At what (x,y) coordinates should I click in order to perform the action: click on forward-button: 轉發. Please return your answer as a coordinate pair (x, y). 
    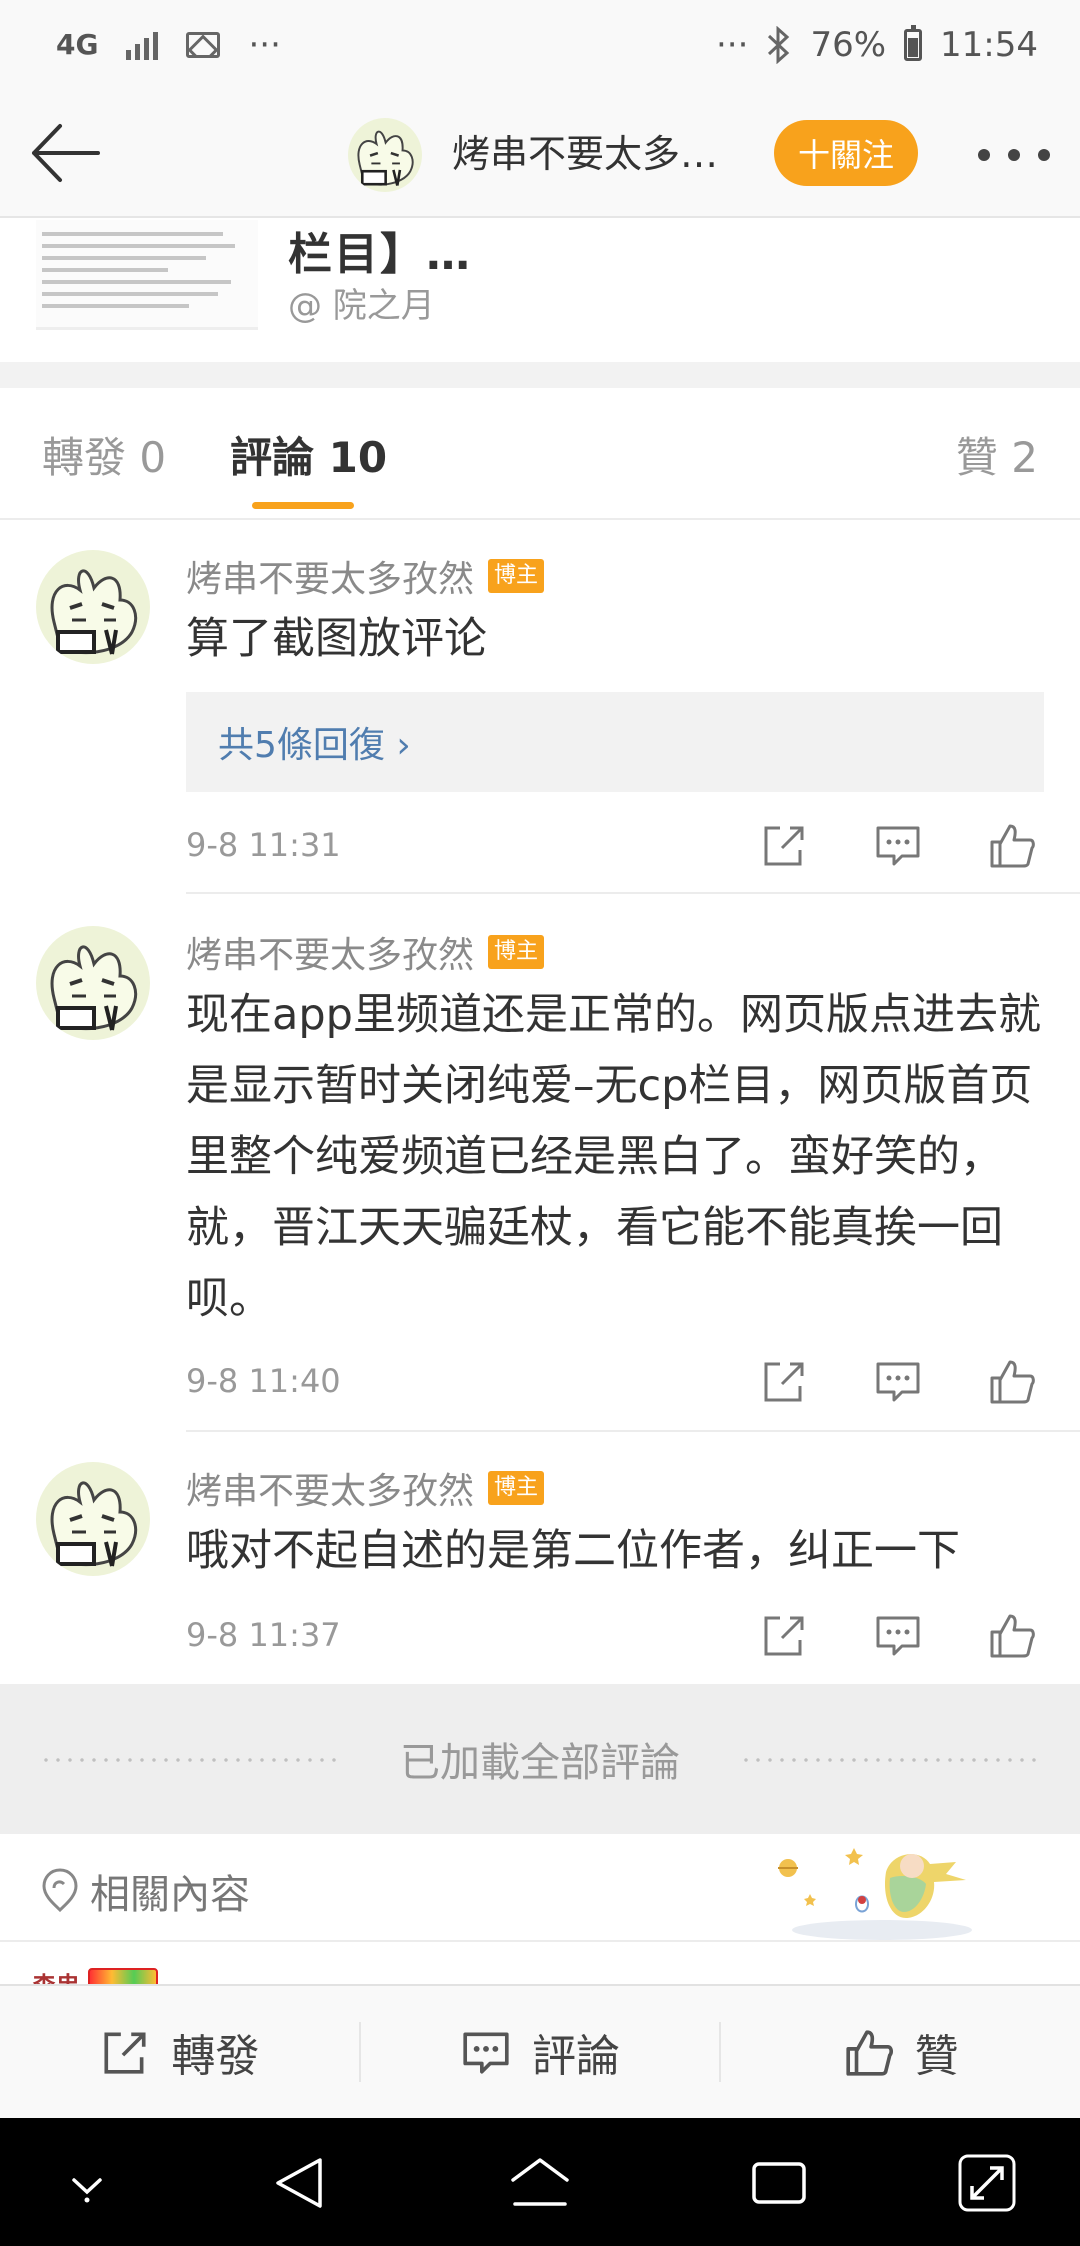
    Looking at the image, I should click on (179, 2052).